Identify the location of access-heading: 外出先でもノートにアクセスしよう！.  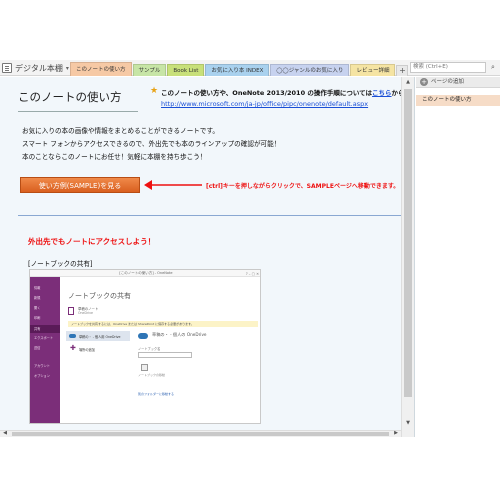
(92, 241).